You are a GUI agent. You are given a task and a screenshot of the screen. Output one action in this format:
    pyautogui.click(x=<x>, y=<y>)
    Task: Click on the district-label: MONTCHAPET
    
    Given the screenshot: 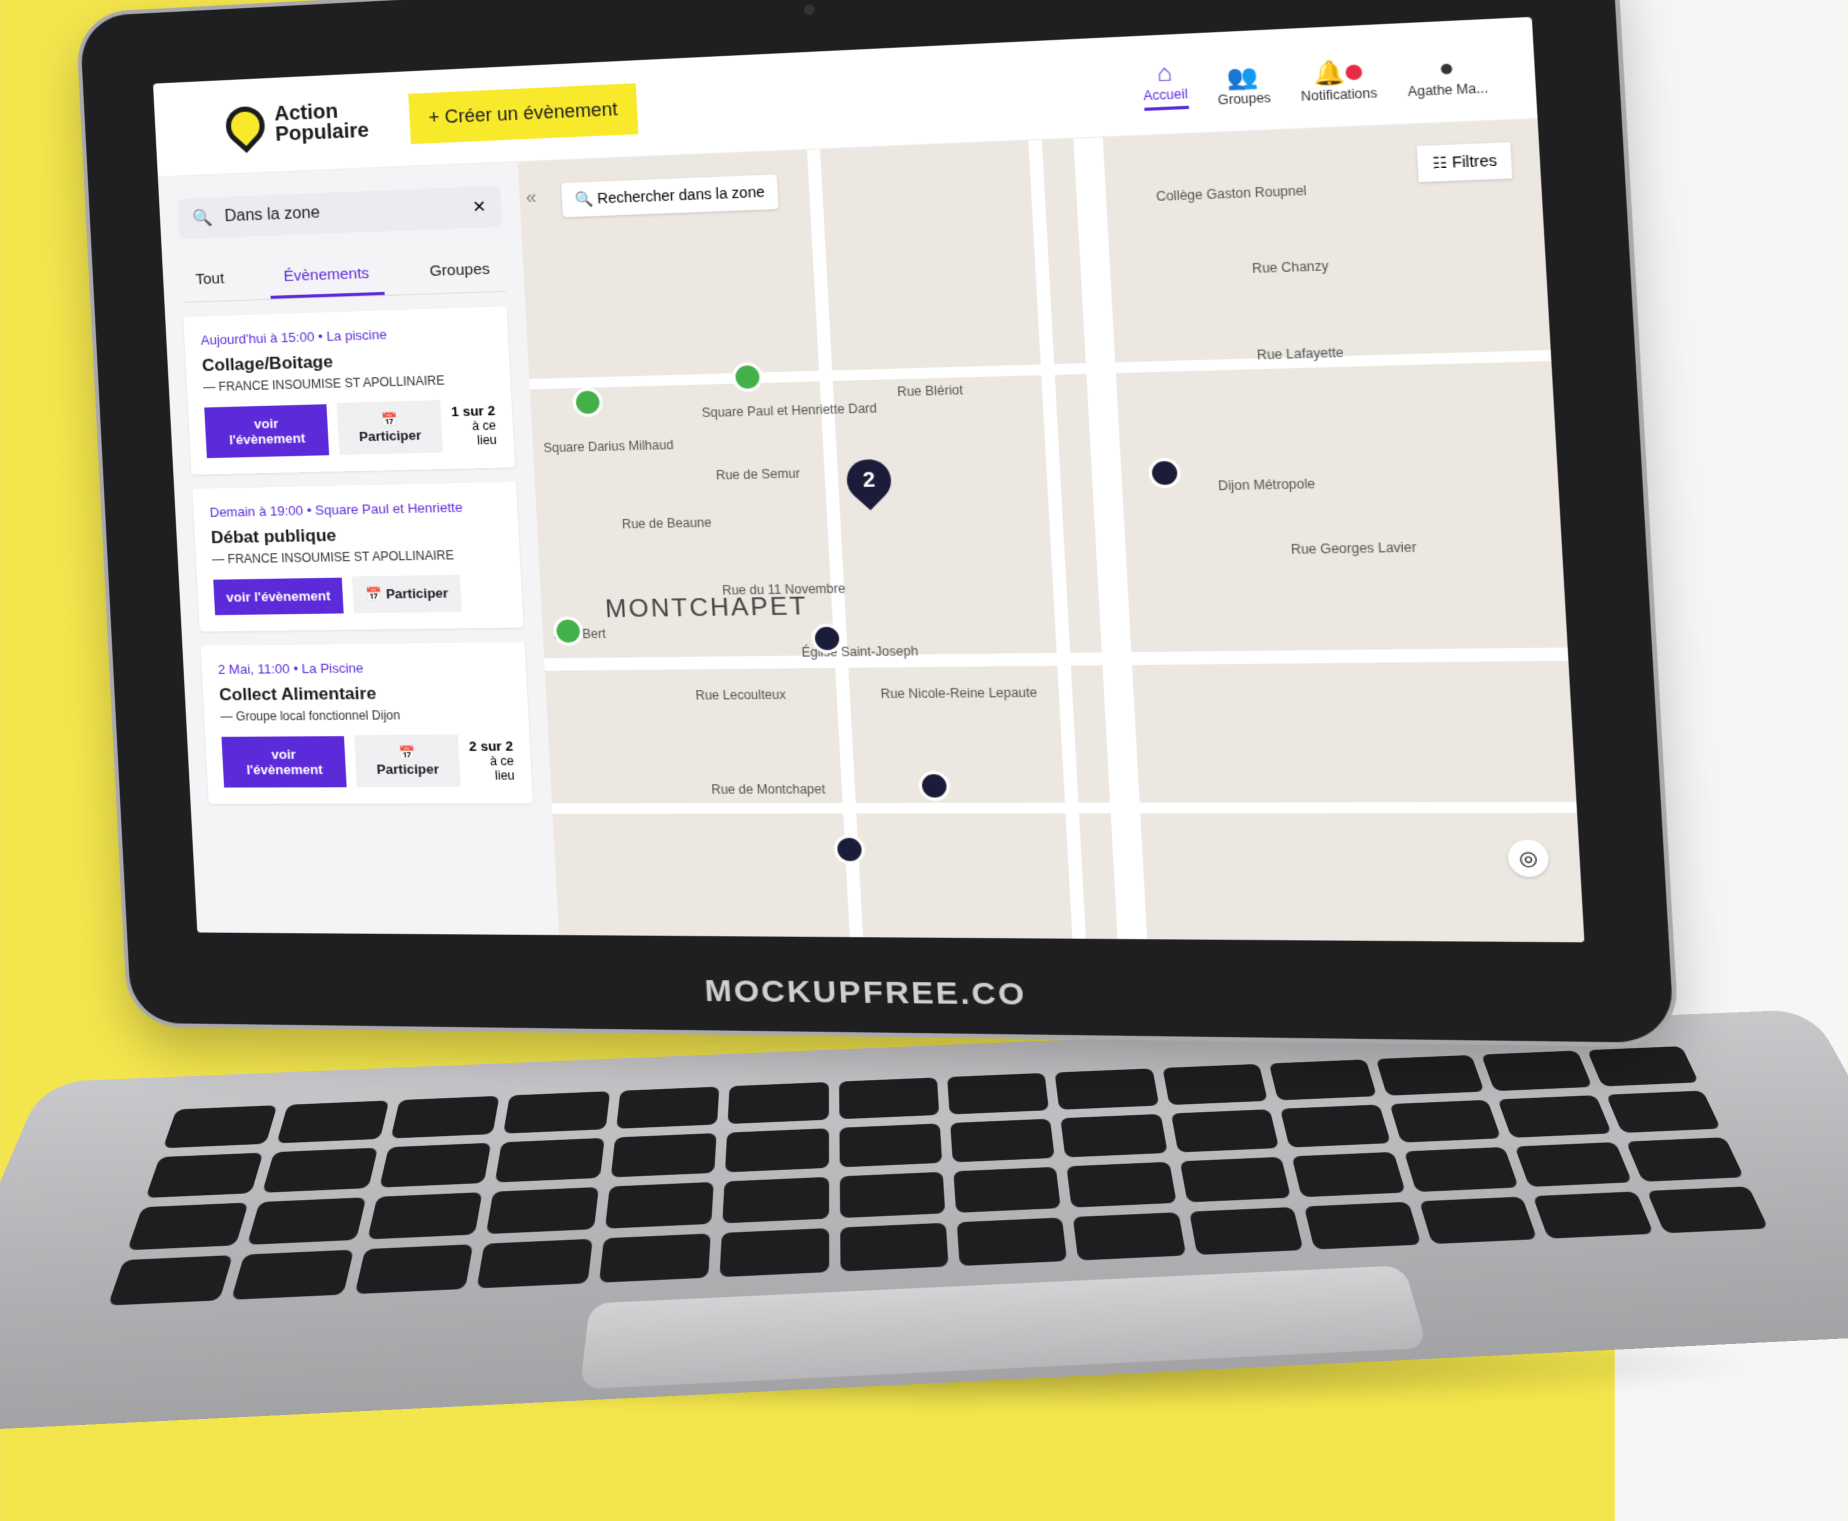 What is the action you would take?
    pyautogui.click(x=706, y=608)
    